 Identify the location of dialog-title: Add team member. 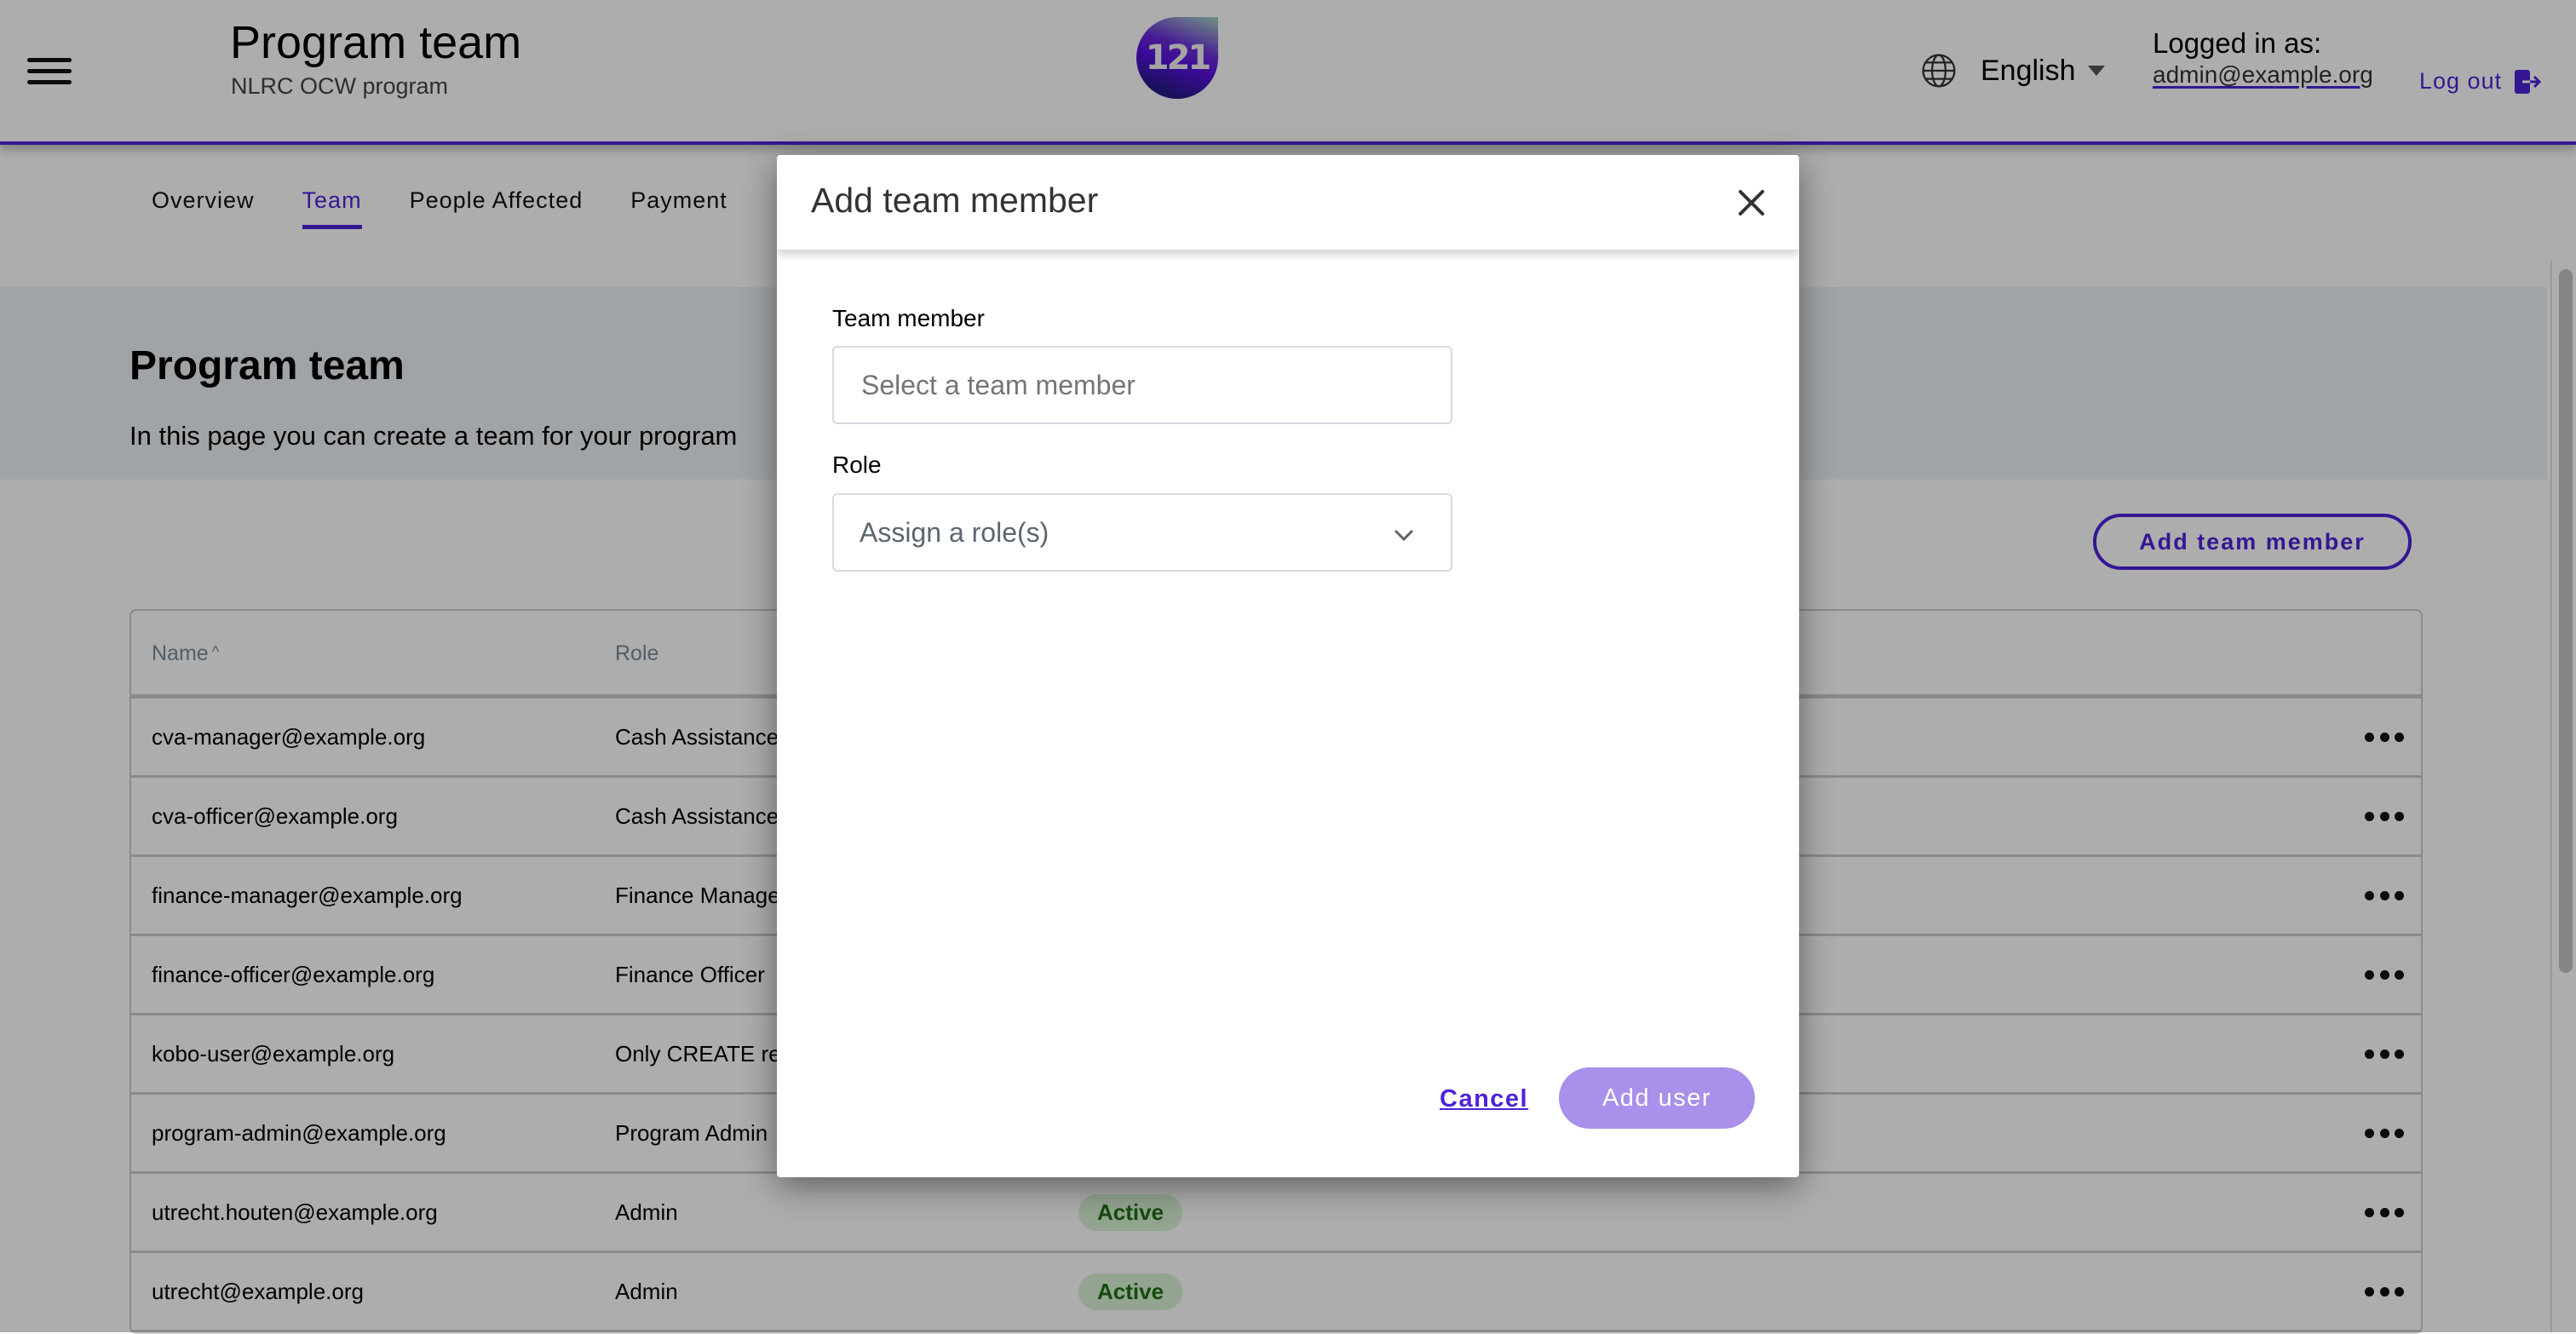
(955, 200).